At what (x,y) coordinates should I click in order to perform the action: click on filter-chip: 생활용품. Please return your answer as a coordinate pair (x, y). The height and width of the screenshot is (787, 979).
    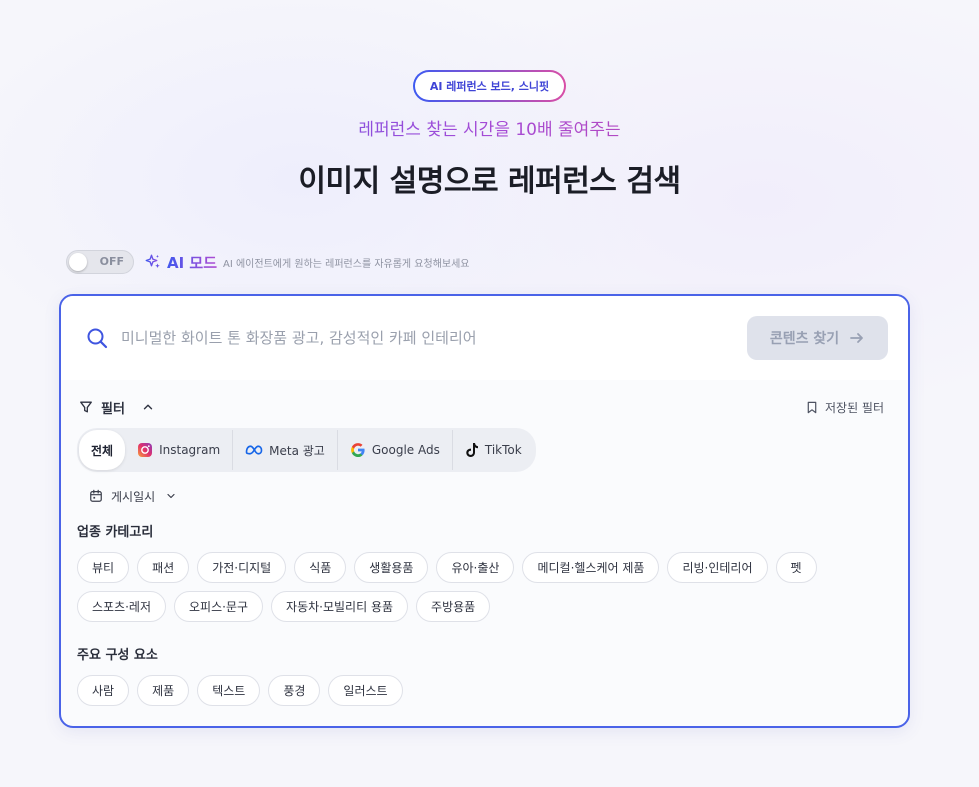
    Looking at the image, I should click on (391, 567).